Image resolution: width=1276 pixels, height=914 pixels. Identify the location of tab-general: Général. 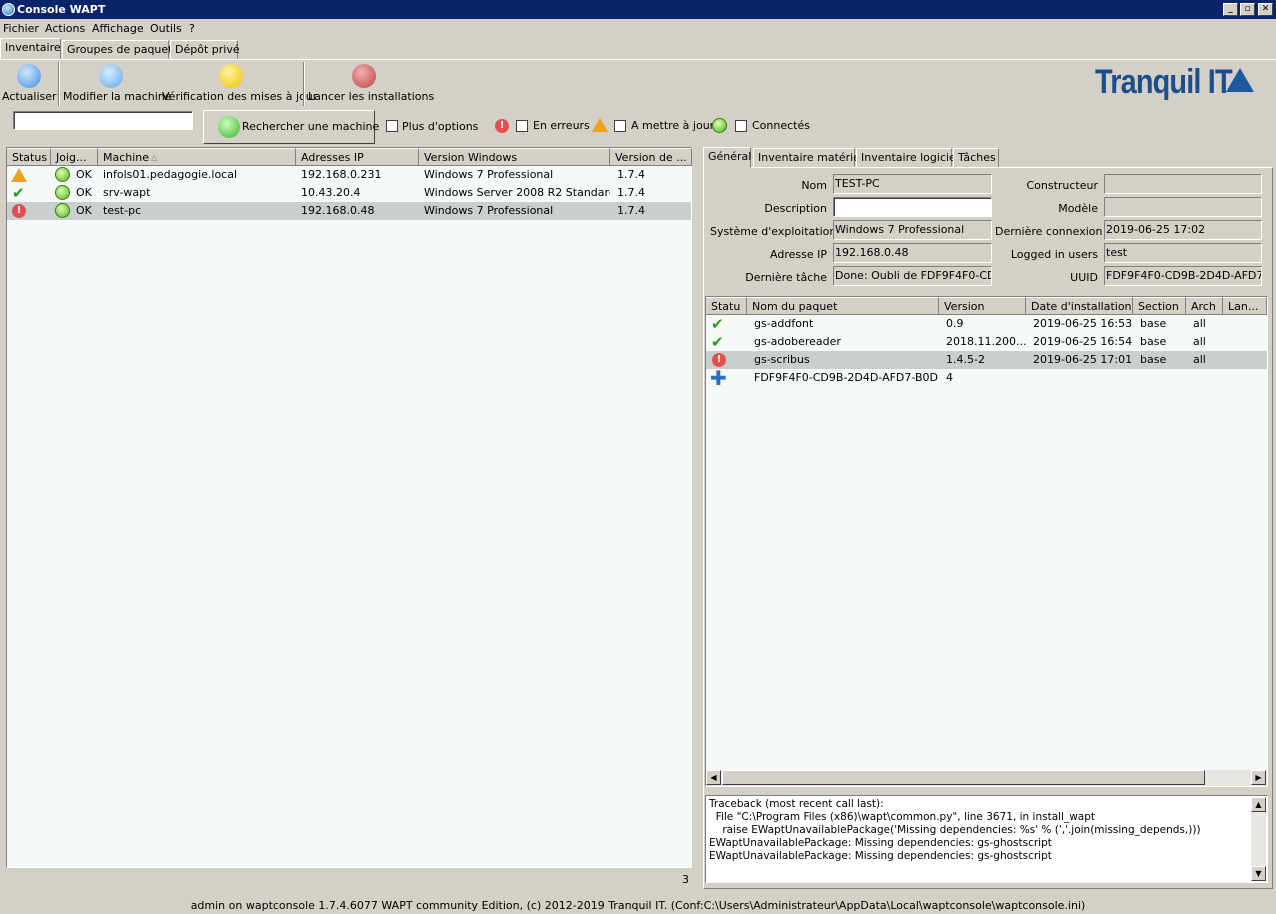
(727, 157).